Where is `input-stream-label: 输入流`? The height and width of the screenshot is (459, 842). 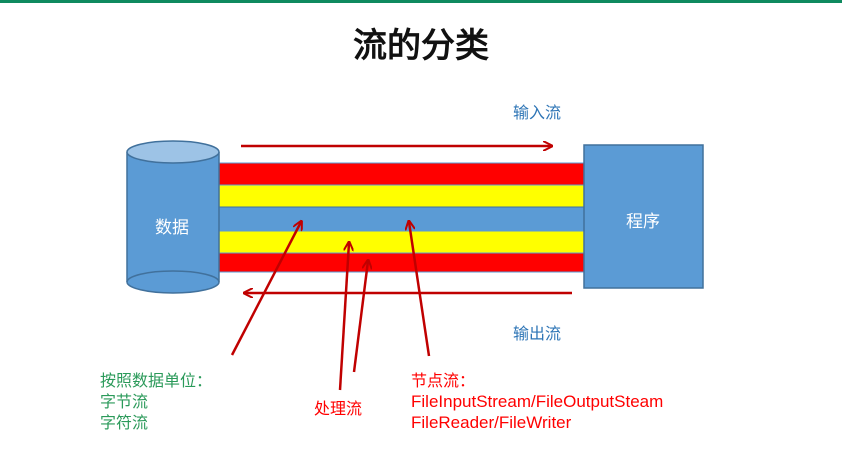
input-stream-label: 输入流 is located at coordinates (537, 112).